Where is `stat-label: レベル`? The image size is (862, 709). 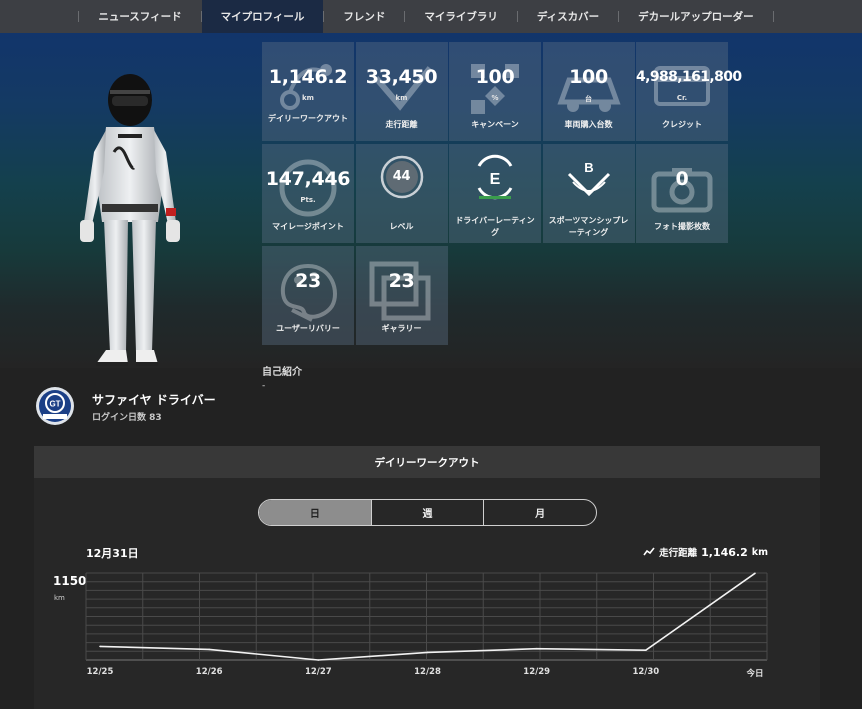
stat-label: レベル is located at coordinates (401, 226).